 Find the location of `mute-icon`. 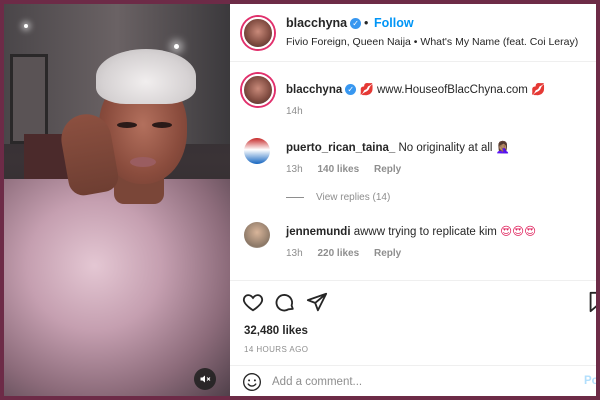

mute-icon is located at coordinates (205, 379).